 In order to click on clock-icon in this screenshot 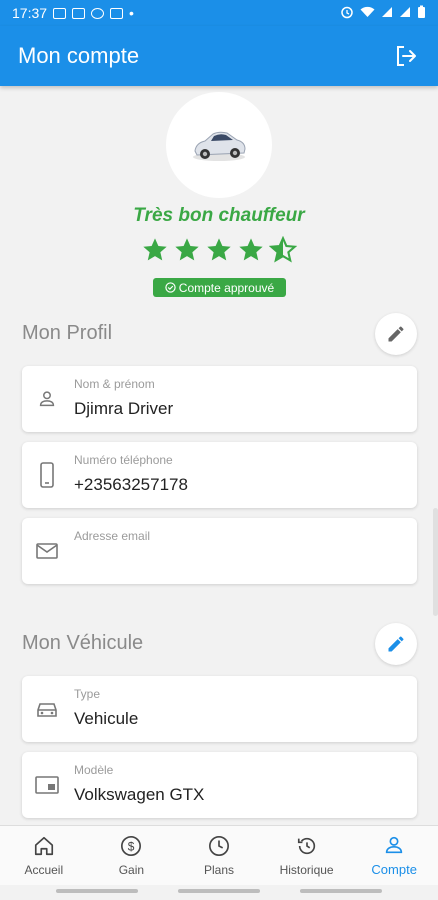, I will do `click(218, 845)`.